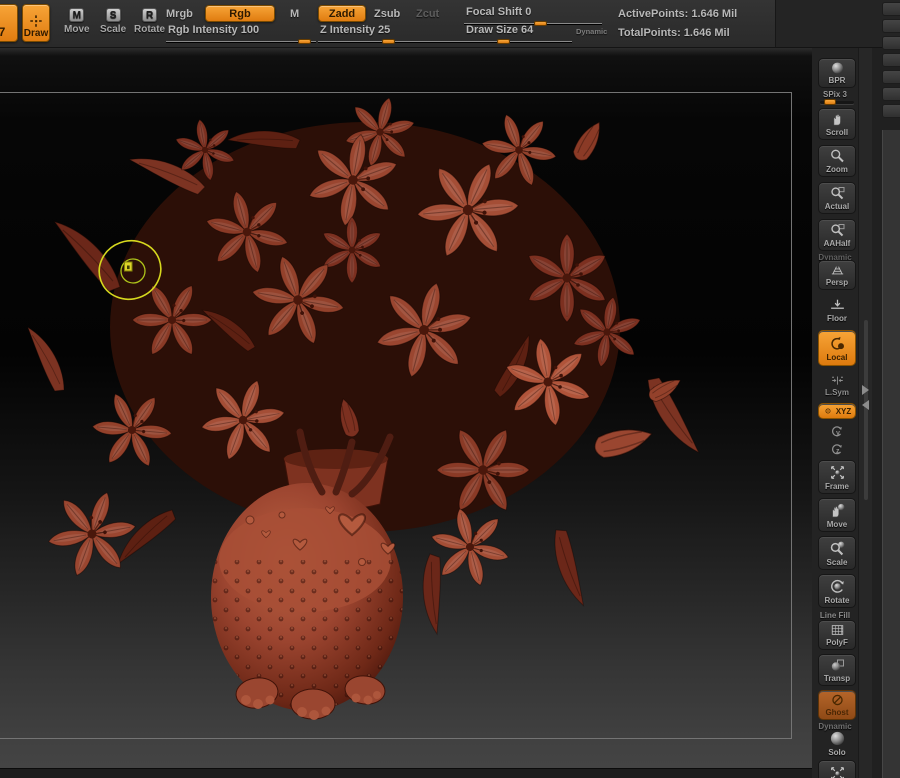  I want to click on local-label: Local, so click(837, 357).